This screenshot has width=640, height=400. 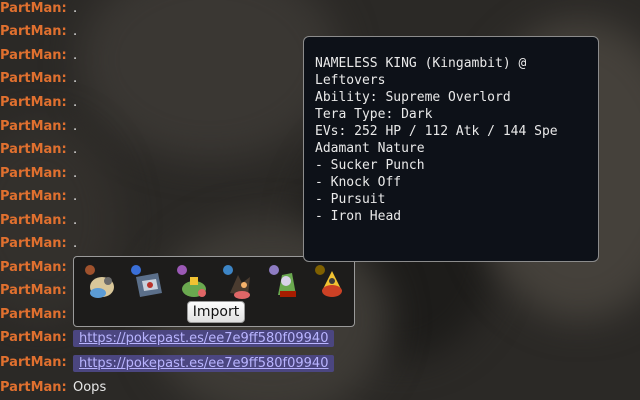 What do you see at coordinates (358, 182) in the screenshot?
I see `tooltip-line: - Knock Off` at bounding box center [358, 182].